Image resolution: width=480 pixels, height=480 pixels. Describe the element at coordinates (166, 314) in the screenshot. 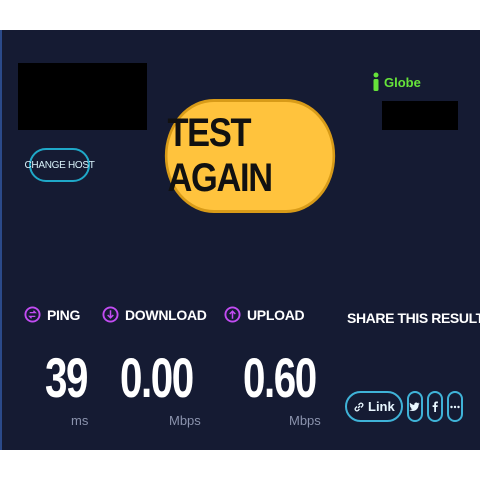

I see `download-label: DOWNLOAD` at that location.